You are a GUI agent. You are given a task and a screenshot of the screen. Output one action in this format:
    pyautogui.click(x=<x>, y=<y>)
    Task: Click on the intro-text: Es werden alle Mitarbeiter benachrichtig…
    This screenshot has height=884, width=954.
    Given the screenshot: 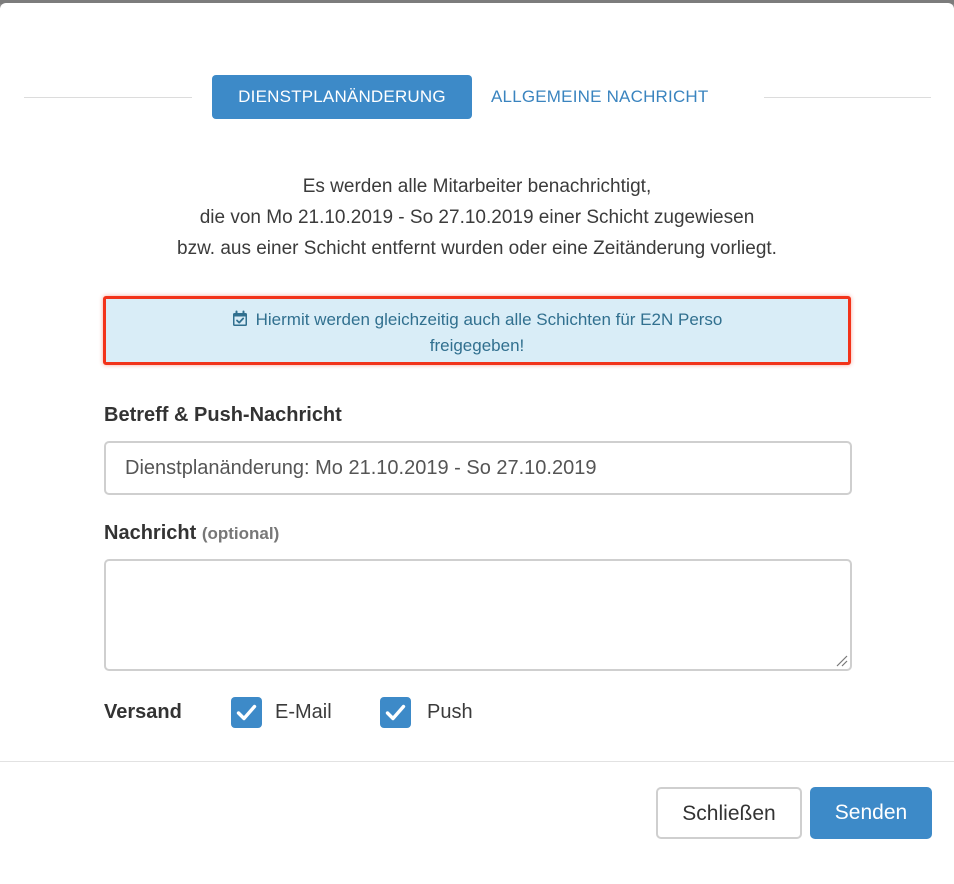 What is the action you would take?
    pyautogui.click(x=477, y=217)
    